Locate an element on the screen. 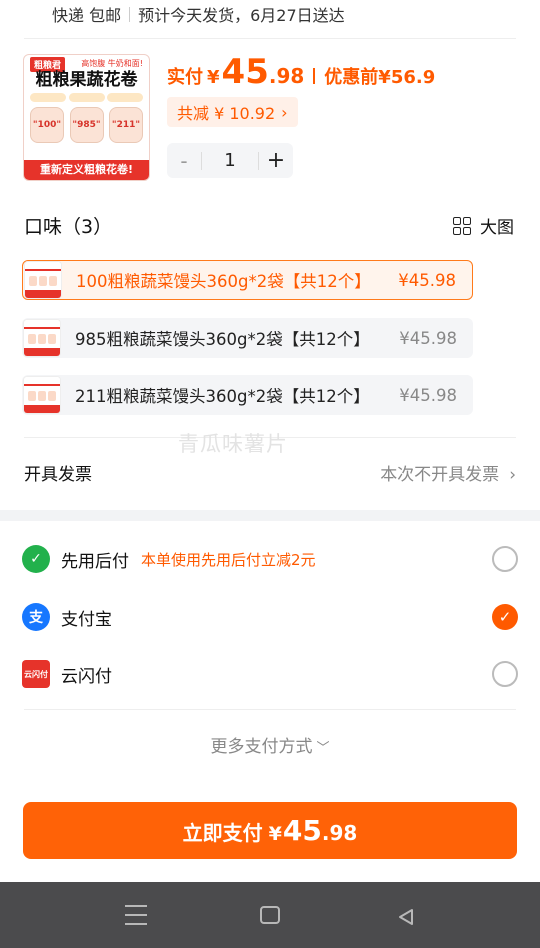  product-image-tag: 高饱腹 牛奶和面! is located at coordinates (112, 63).